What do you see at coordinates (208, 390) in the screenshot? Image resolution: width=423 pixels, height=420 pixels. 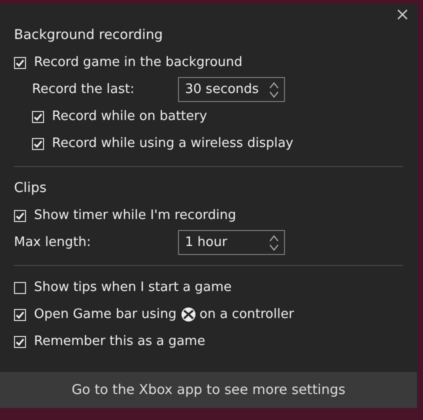 I see `xbox-app-link: Go to the Xbox app to see more settings` at bounding box center [208, 390].